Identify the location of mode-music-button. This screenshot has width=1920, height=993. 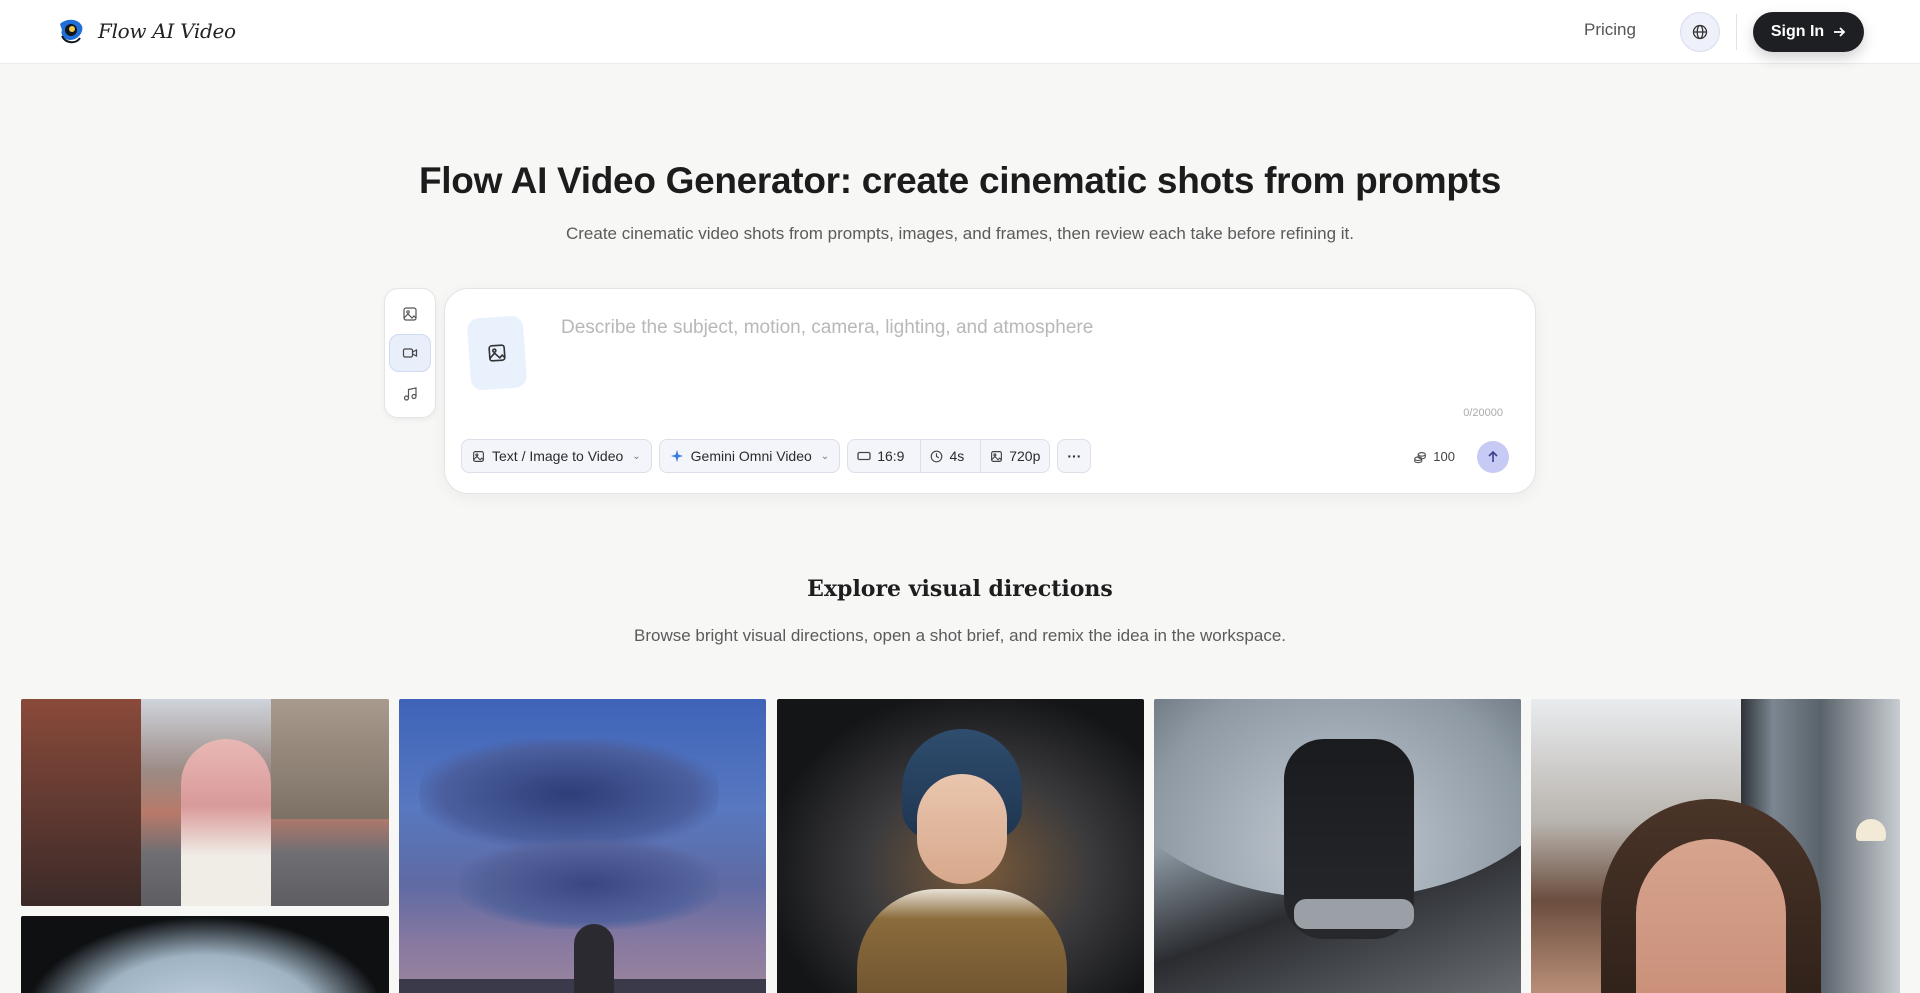
(410, 394).